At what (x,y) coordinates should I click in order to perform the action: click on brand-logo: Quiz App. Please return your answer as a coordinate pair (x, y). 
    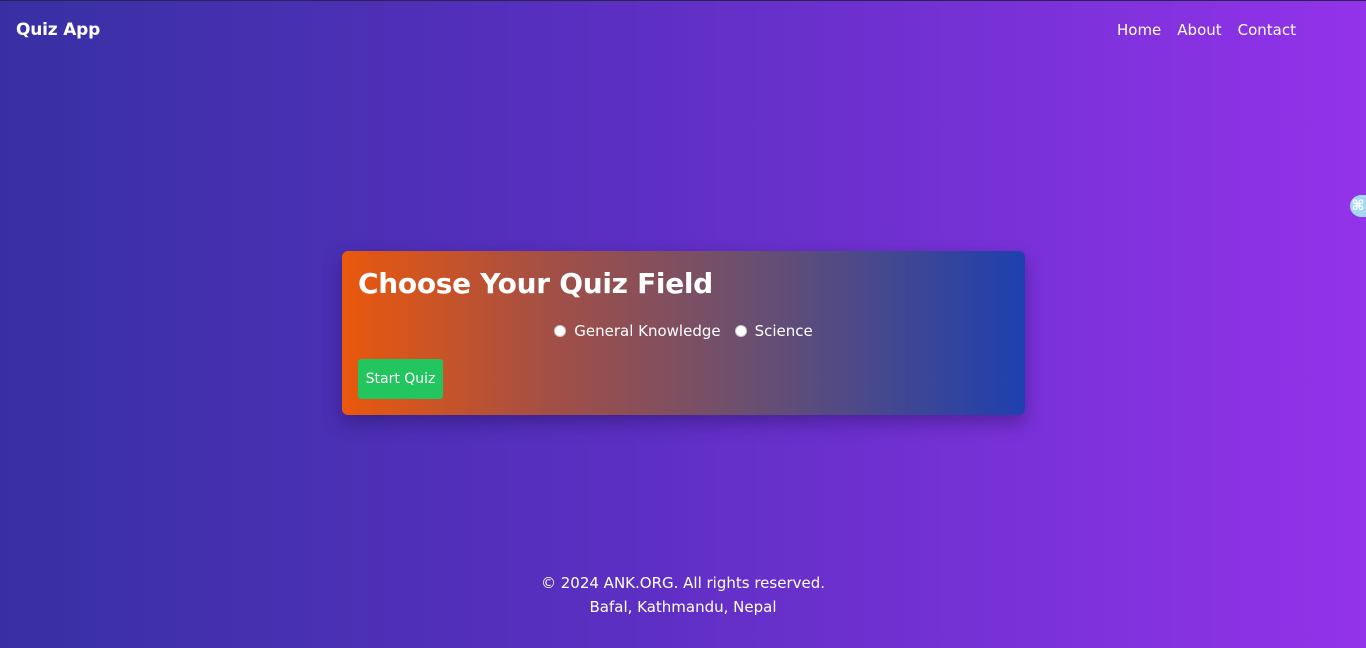
    Looking at the image, I should click on (58, 30).